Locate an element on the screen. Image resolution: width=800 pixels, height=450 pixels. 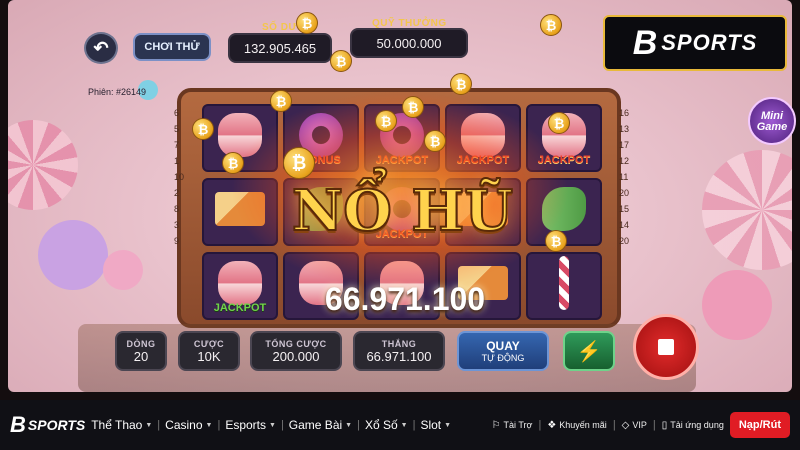
payline-left-number: 9 is located at coordinates (177, 241).